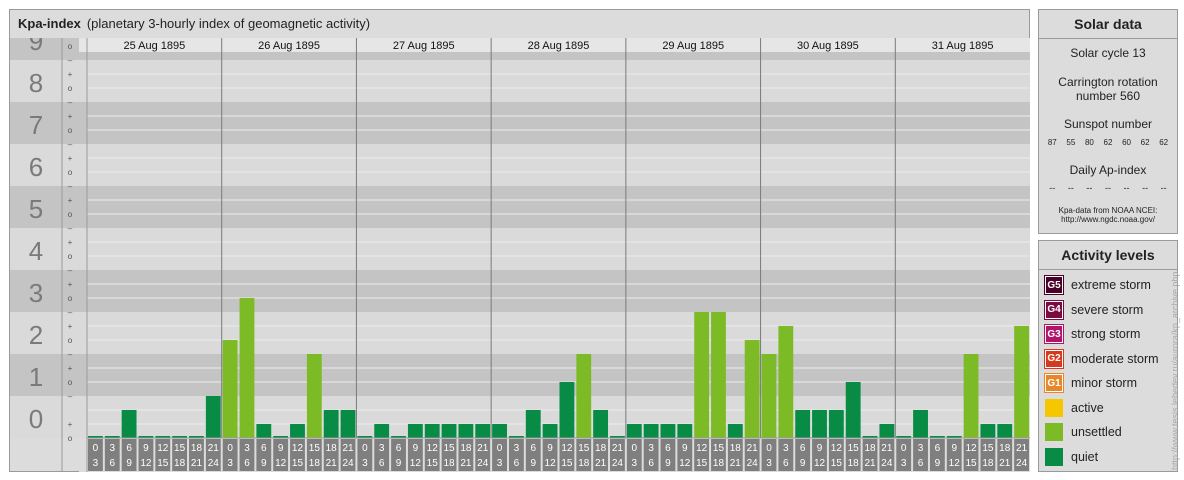 Image resolution: width=1184 pixels, height=480 pixels. What do you see at coordinates (1054, 456) in the screenshot?
I see `legend-swatch` at bounding box center [1054, 456].